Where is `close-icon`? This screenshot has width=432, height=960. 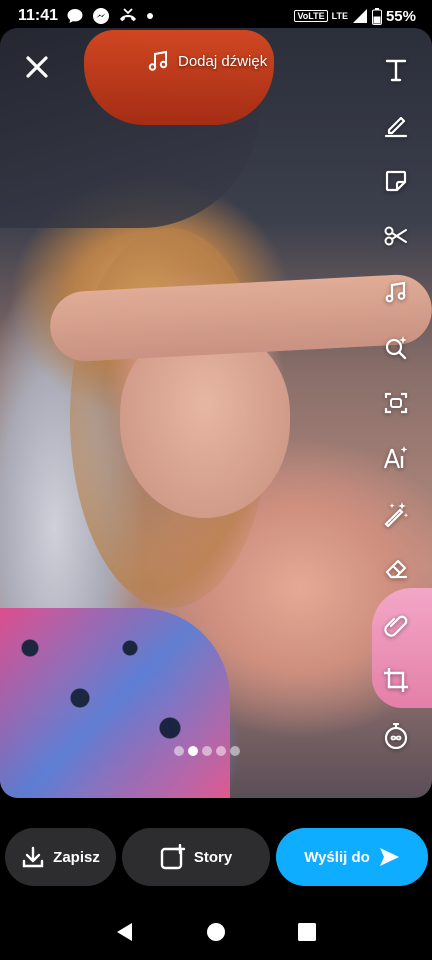
close-icon is located at coordinates (37, 67).